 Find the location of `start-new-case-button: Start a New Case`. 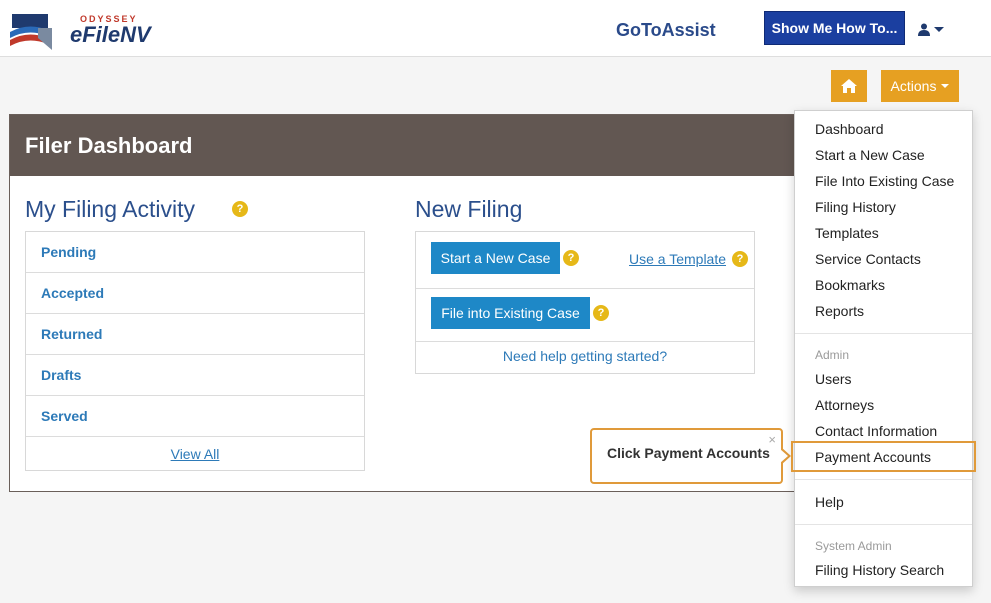

start-new-case-button: Start a New Case is located at coordinates (495, 258).